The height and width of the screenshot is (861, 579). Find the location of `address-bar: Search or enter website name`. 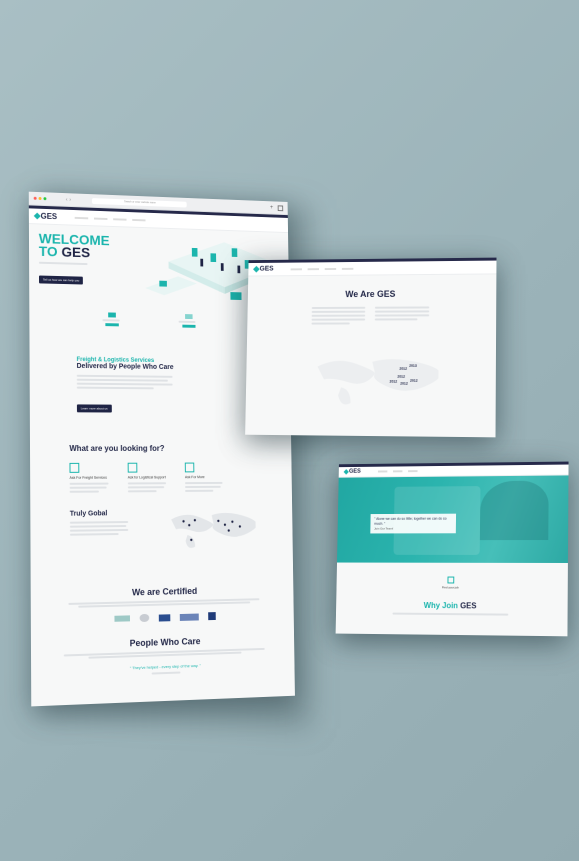

address-bar: Search or enter website name is located at coordinates (139, 202).